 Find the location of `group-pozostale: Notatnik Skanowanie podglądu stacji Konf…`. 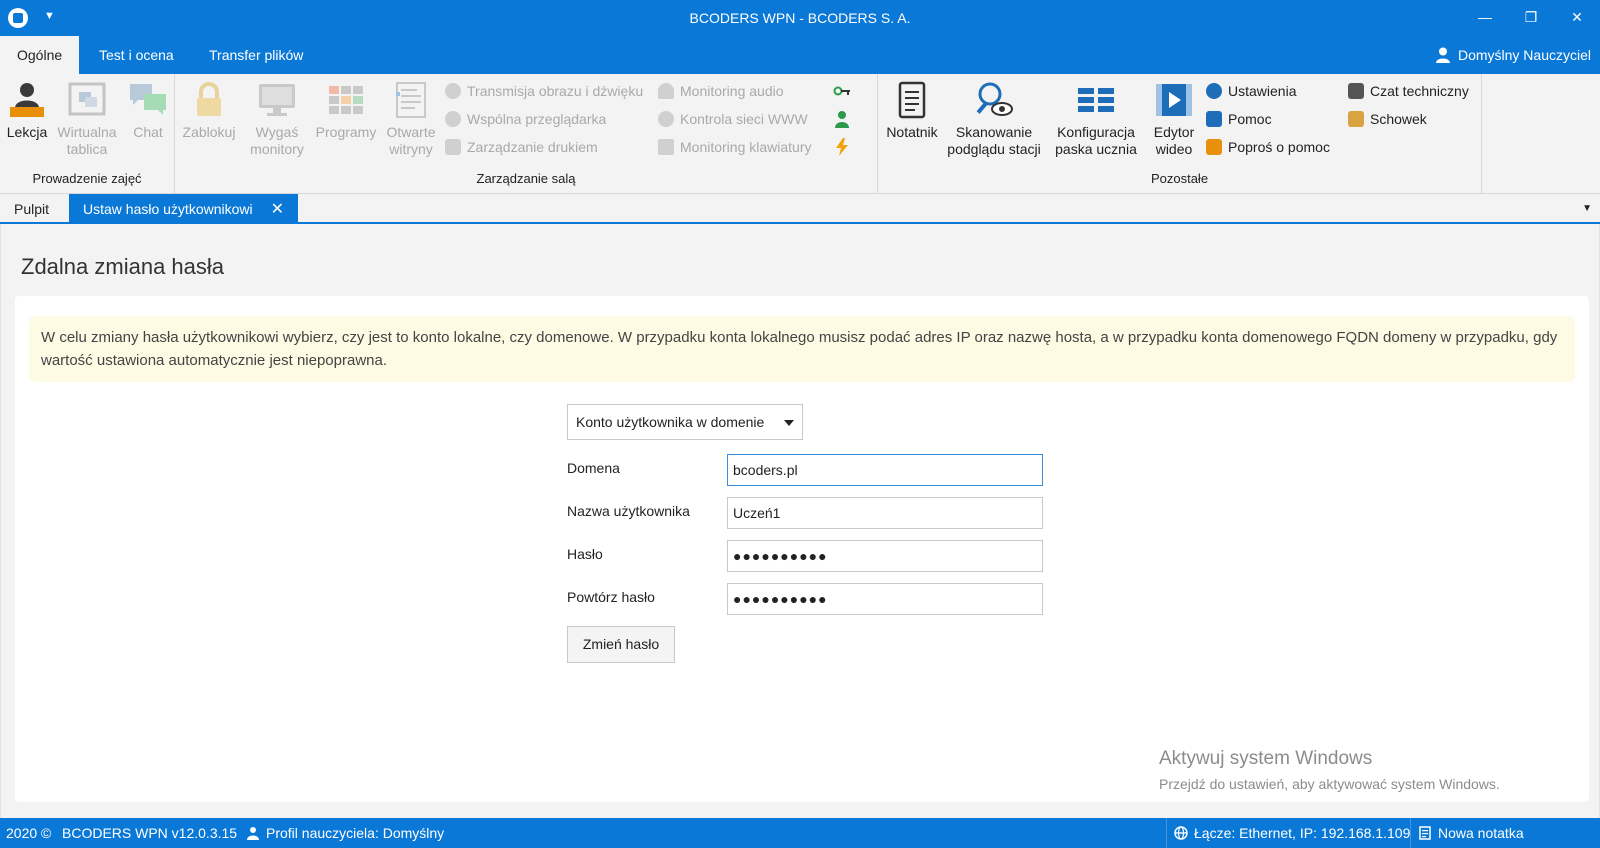

group-pozostale: Notatnik Skanowanie podglądu stacji Konf… is located at coordinates (1180, 134).